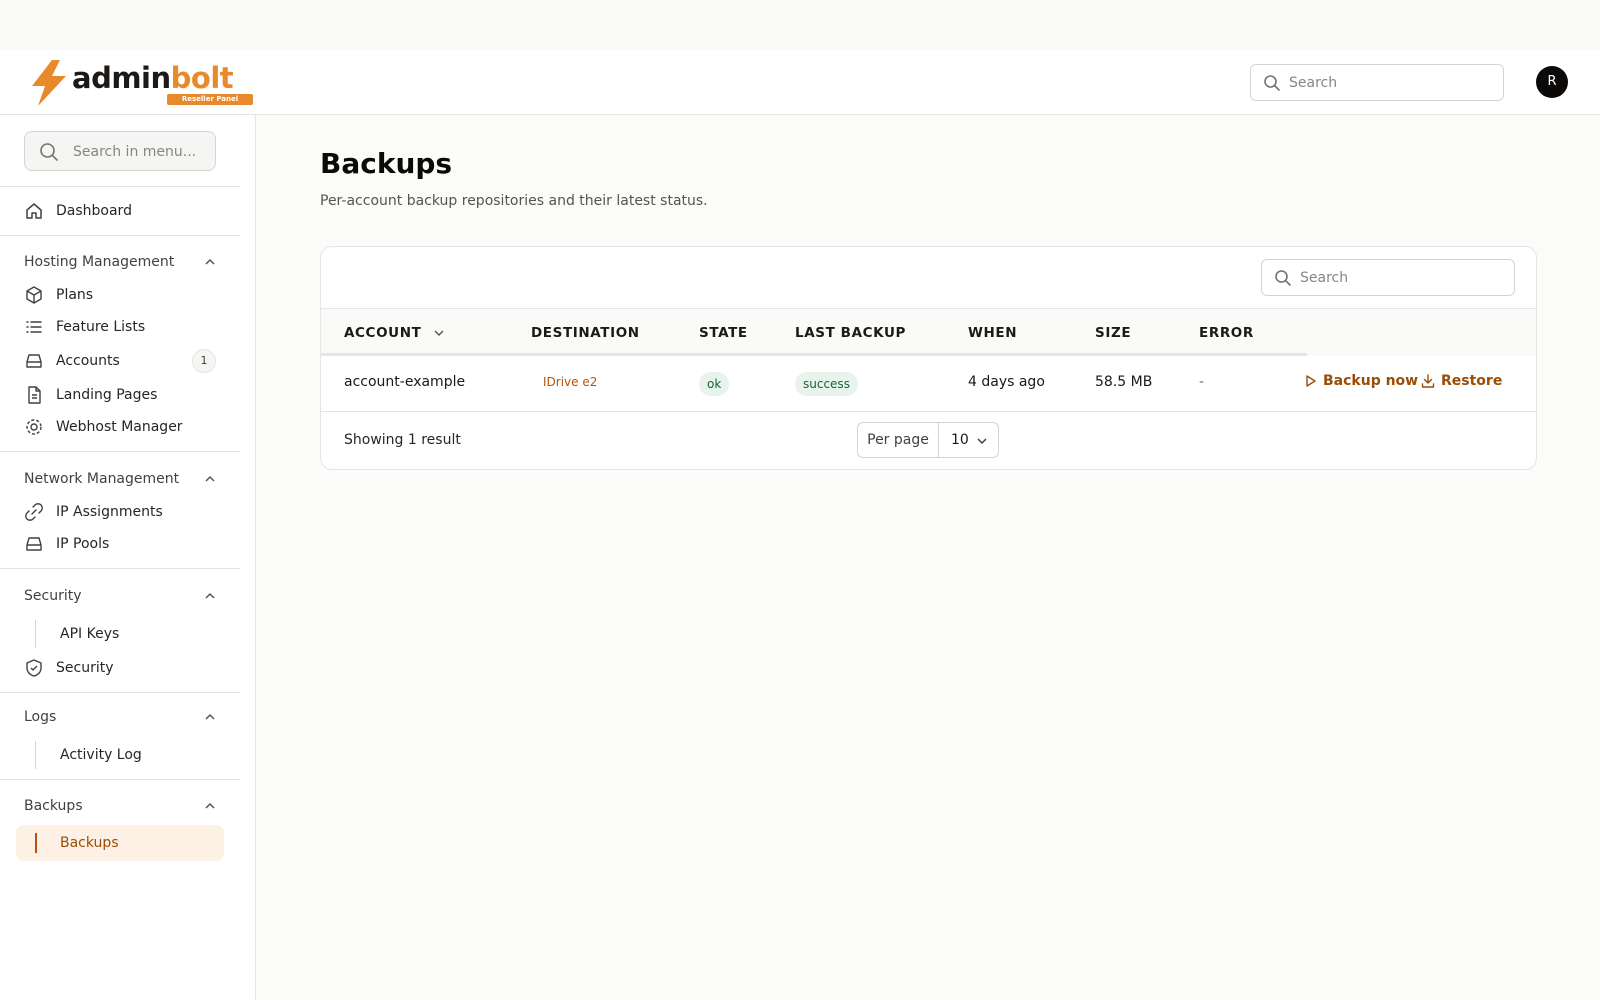  What do you see at coordinates (124, 295) in the screenshot?
I see `sidebar-item-plans: Plans` at bounding box center [124, 295].